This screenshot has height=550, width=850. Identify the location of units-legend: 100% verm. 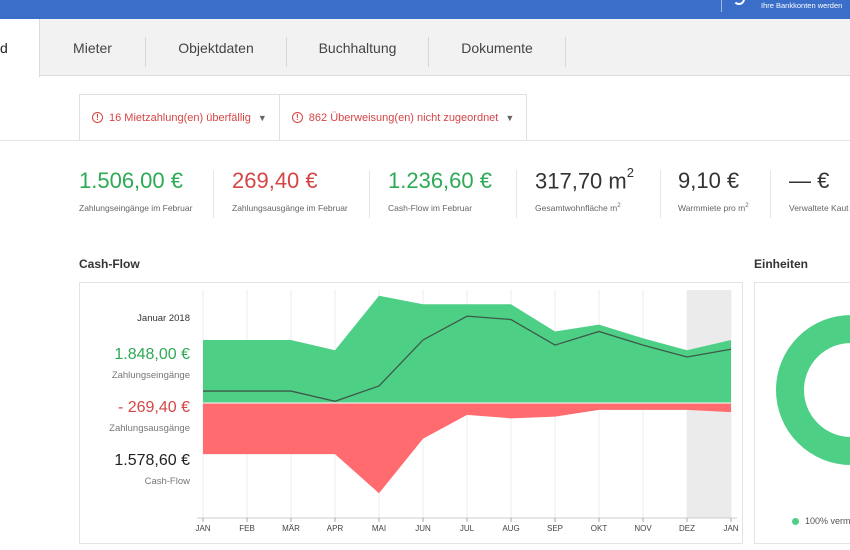
(821, 521).